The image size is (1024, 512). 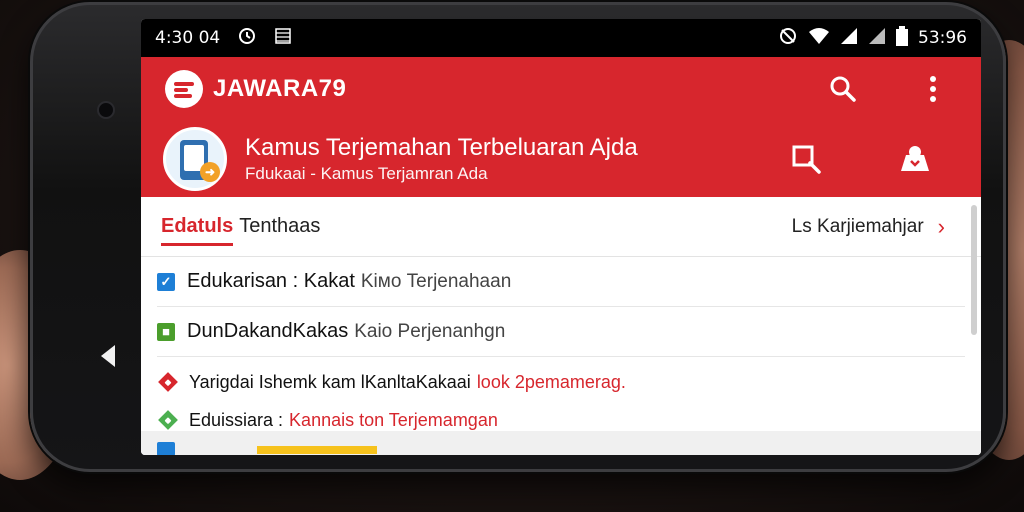 I want to click on highlight-strip, so click(x=317, y=450).